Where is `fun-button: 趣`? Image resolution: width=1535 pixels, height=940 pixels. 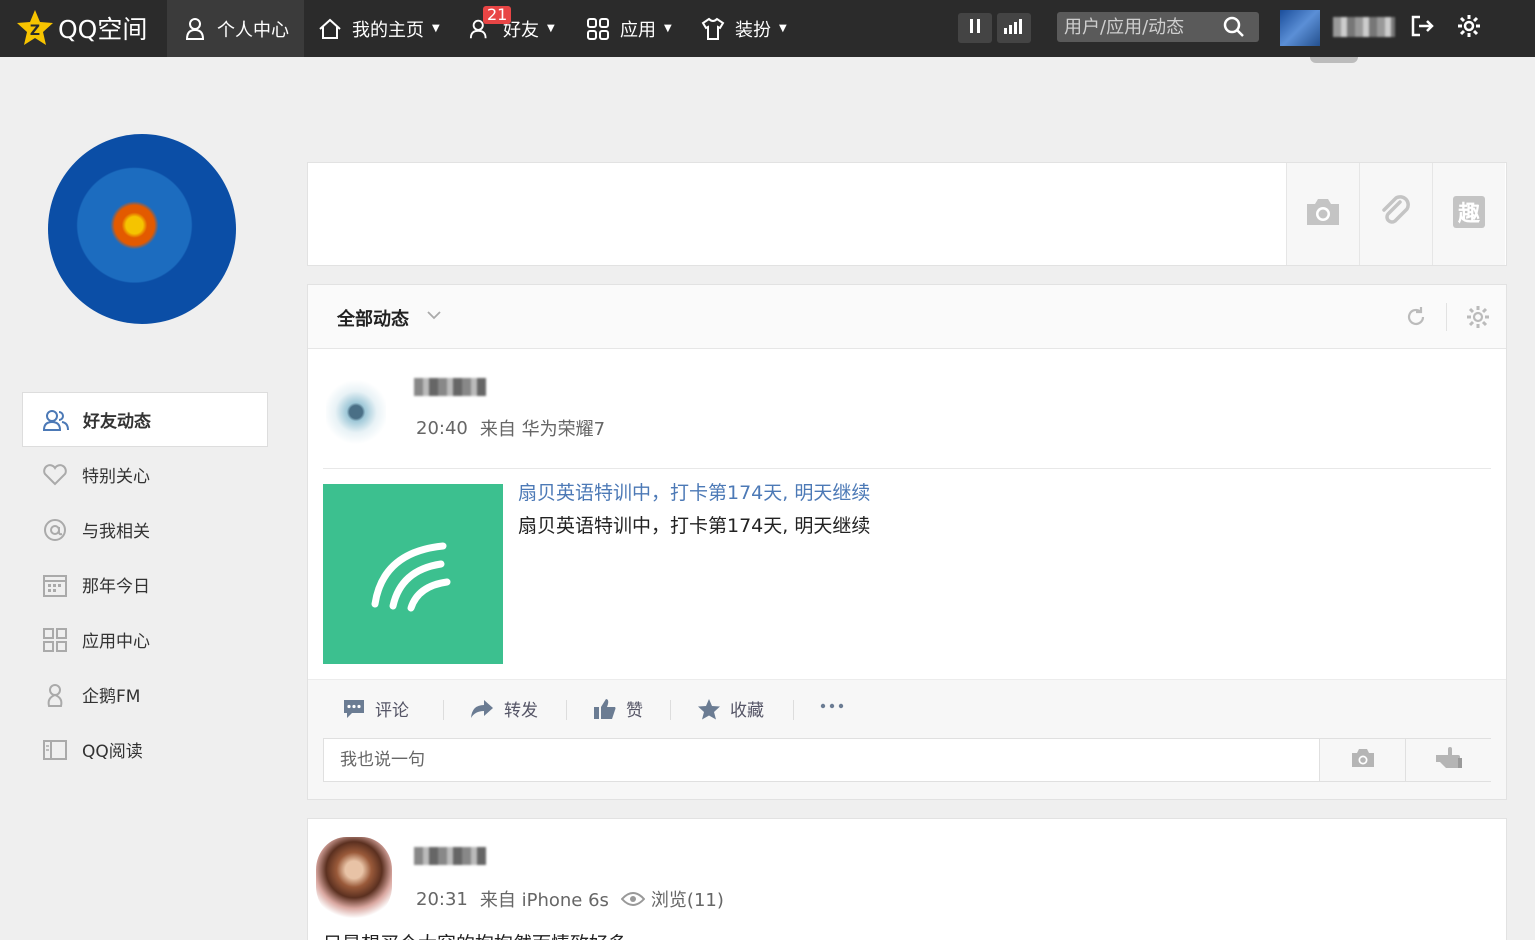
fun-button: 趣 is located at coordinates (1468, 214).